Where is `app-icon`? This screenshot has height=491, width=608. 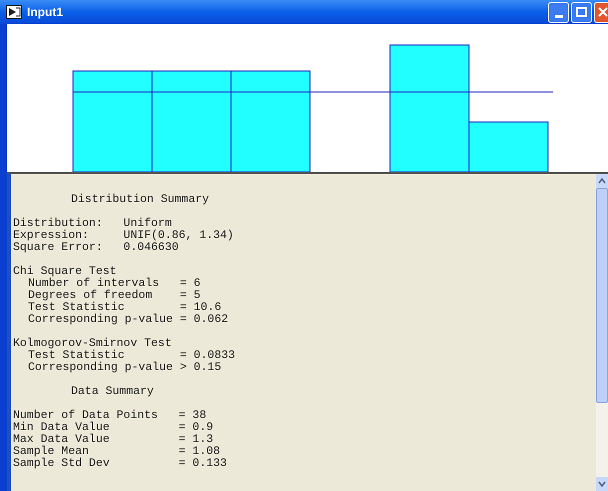 app-icon is located at coordinates (14, 12).